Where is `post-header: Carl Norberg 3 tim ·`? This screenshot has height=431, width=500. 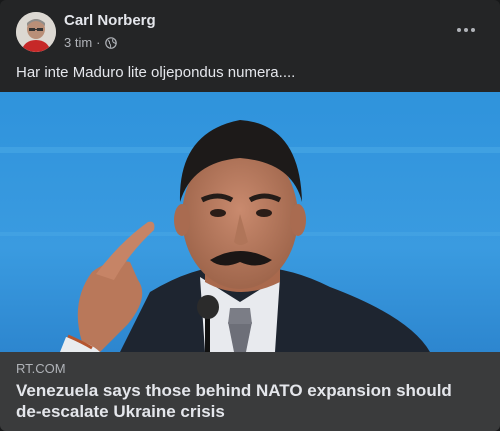
post-header: Carl Norberg 3 tim · is located at coordinates (250, 30).